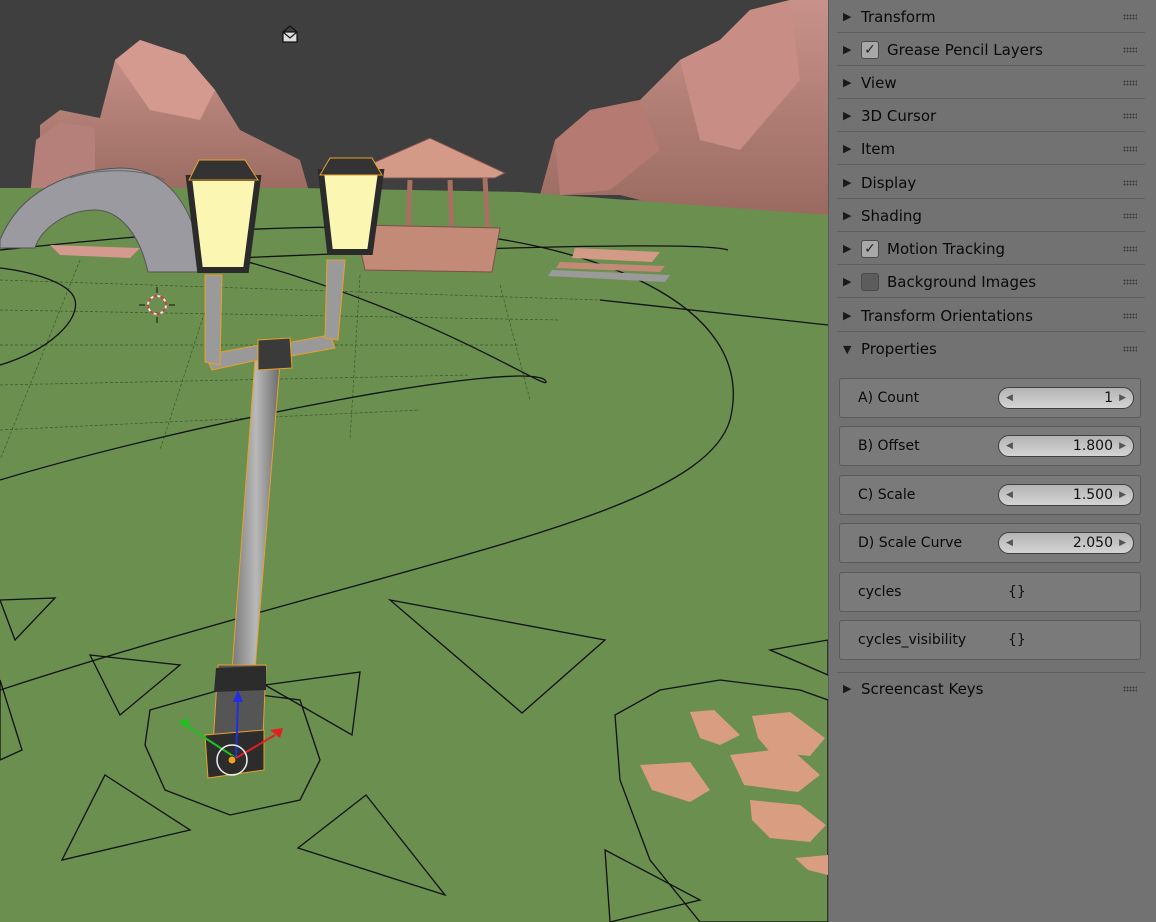 This screenshot has height=922, width=1156. I want to click on panel-header-grease-pencil-layers: ▶ ✓ Grease Pencil Layers, so click(991, 50).